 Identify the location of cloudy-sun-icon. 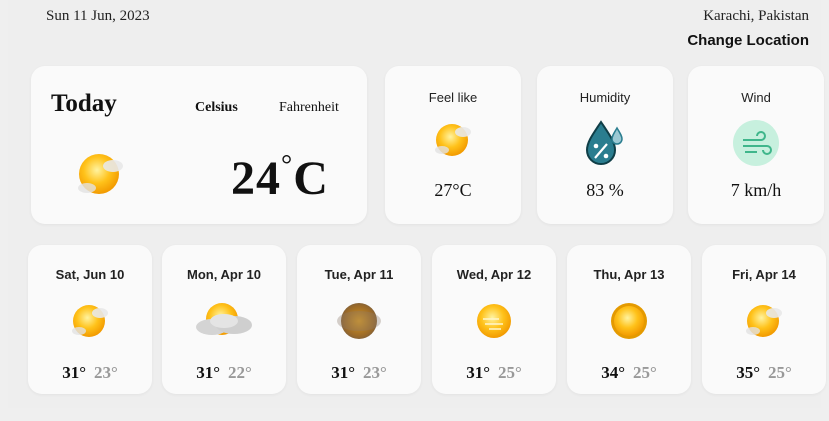
(224, 321).